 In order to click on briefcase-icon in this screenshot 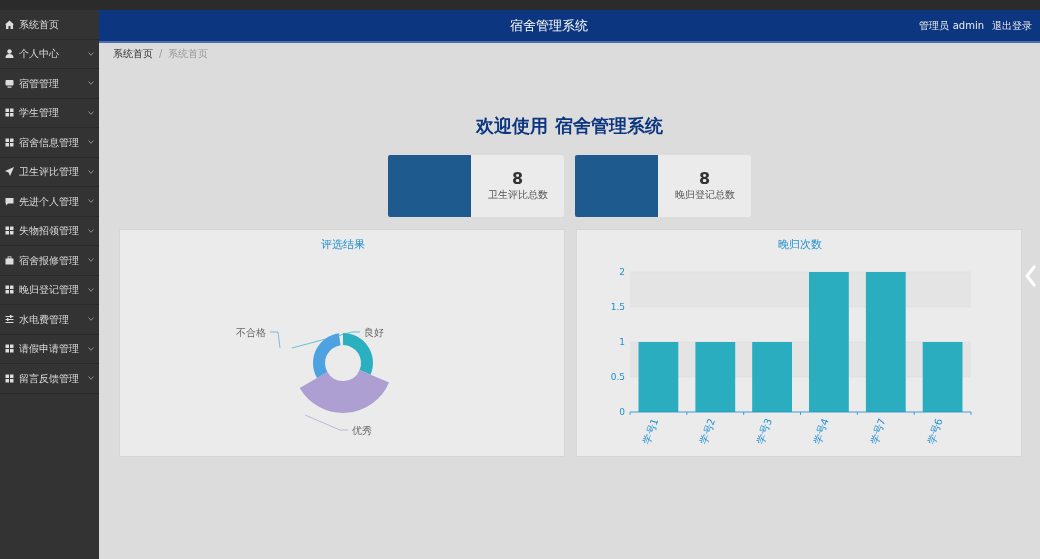, I will do `click(9, 260)`.